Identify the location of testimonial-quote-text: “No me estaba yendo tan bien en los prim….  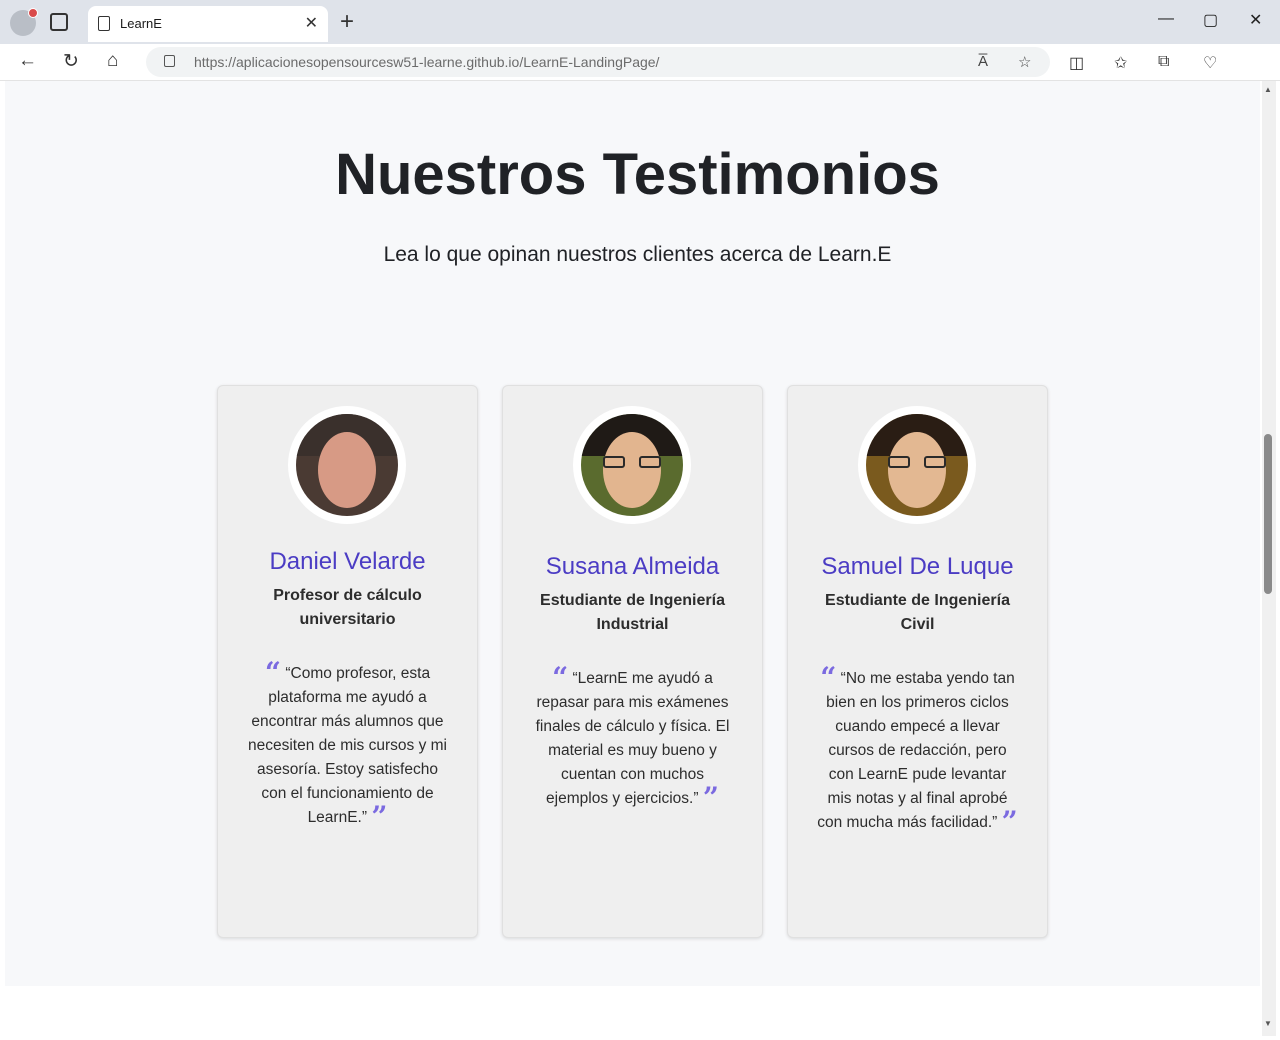
(916, 750).